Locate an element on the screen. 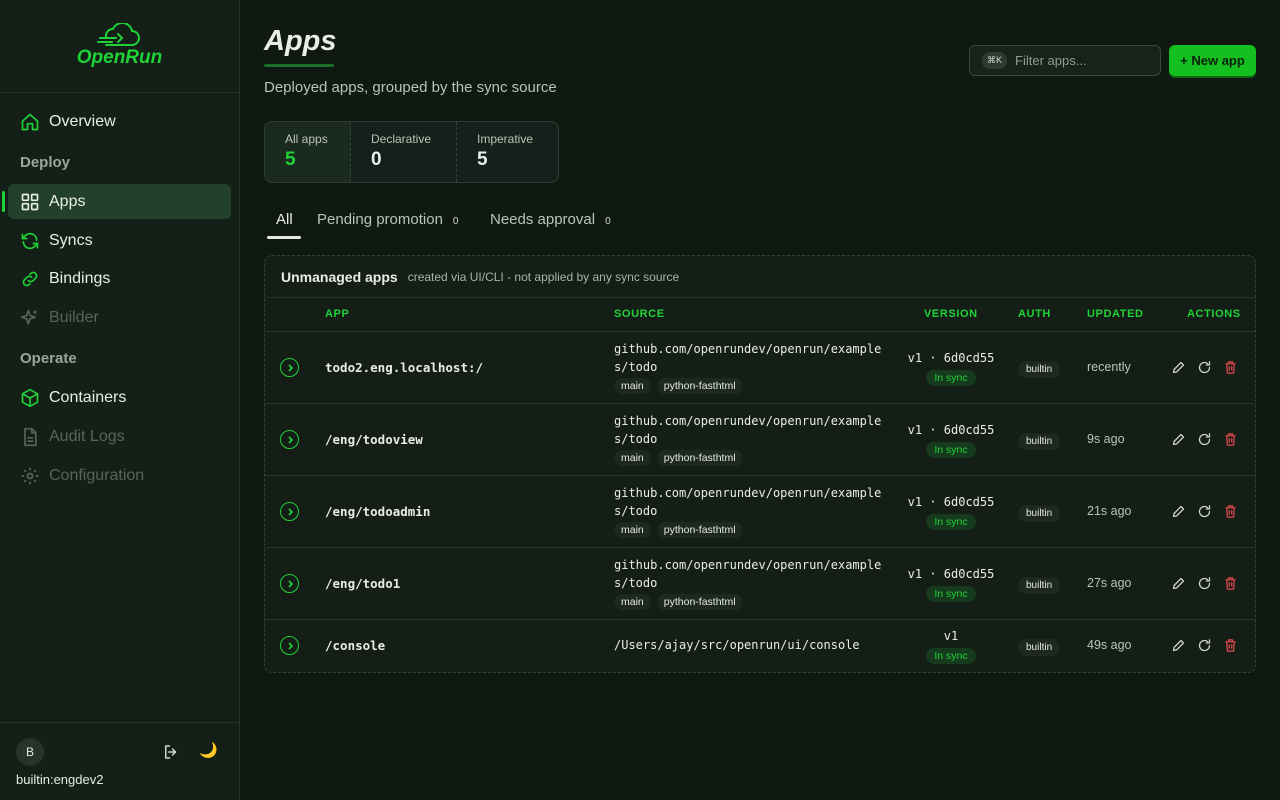 The image size is (1280, 800). filter-box: ⌘K is located at coordinates (1065, 60).